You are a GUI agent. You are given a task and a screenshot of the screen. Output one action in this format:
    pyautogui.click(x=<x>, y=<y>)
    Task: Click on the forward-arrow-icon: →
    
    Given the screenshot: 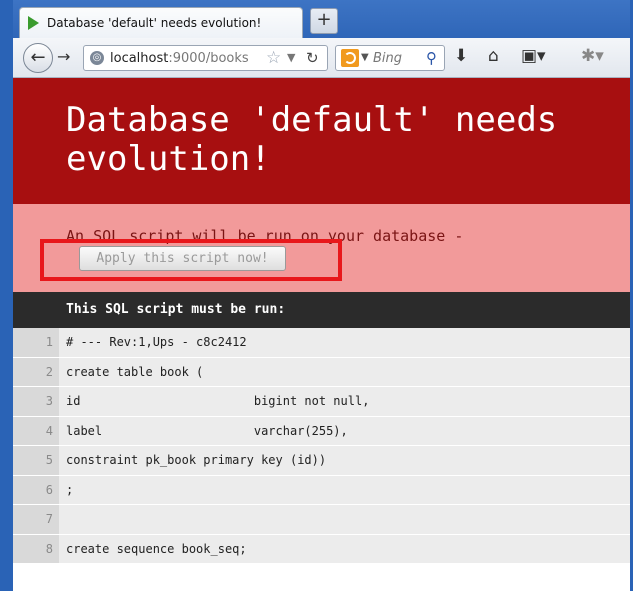 What is the action you would take?
    pyautogui.click(x=64, y=56)
    